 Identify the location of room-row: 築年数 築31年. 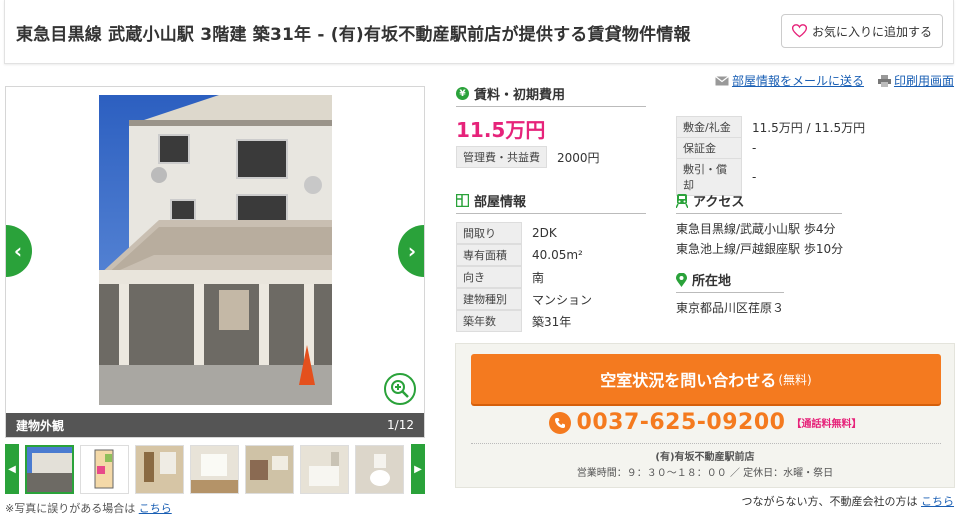
(513, 321).